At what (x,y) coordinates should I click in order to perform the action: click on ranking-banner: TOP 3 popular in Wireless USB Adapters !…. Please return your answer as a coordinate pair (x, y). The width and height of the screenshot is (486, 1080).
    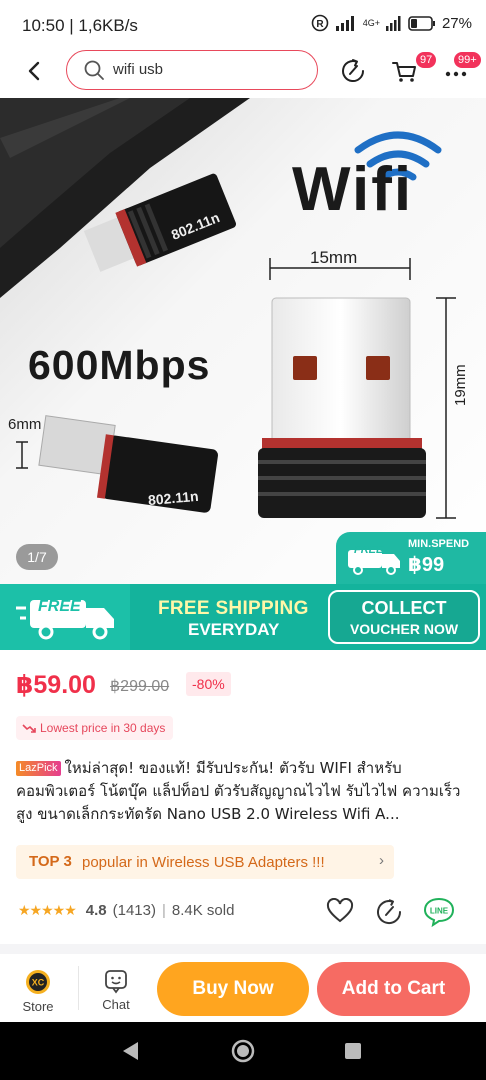
    Looking at the image, I should click on (205, 862).